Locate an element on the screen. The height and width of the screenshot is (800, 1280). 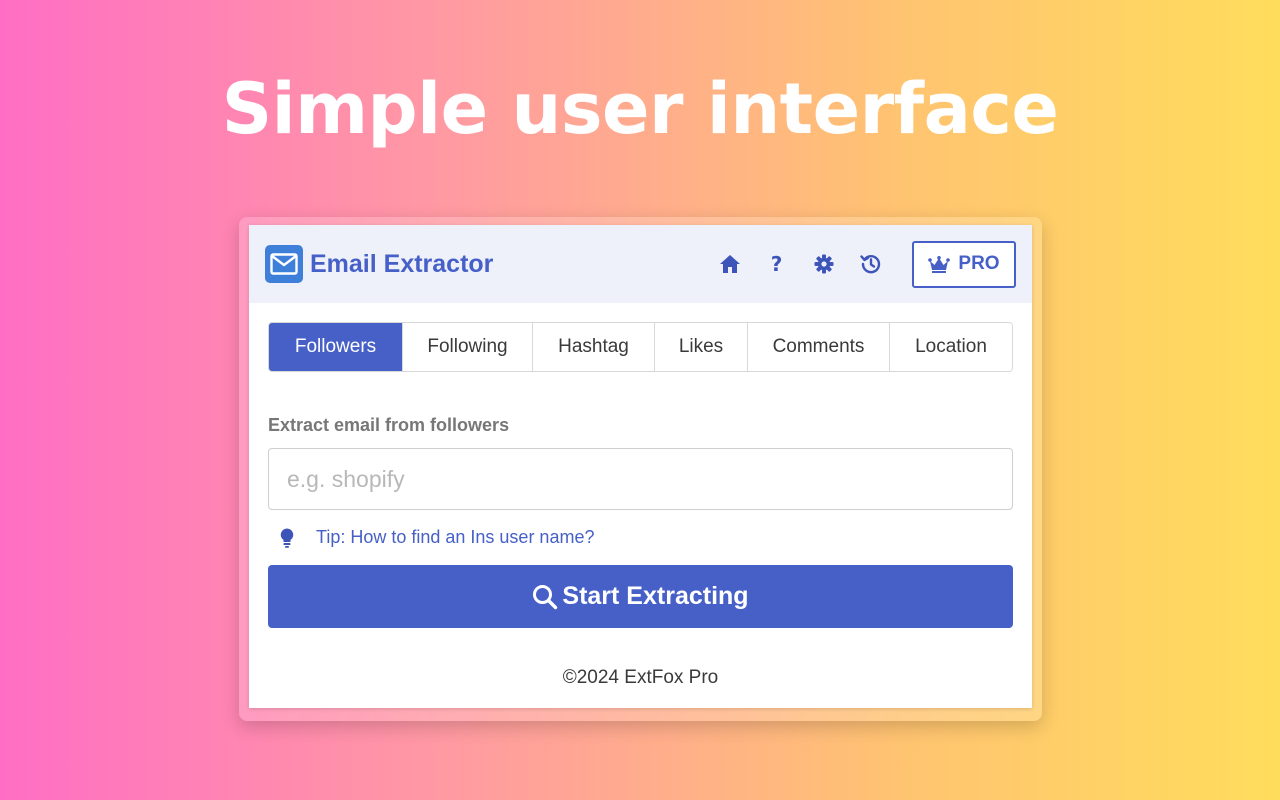
envelope-icon is located at coordinates (284, 264).